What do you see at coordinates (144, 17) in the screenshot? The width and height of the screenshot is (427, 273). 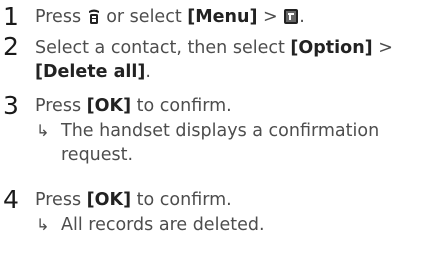 I see `step-text: or select` at bounding box center [144, 17].